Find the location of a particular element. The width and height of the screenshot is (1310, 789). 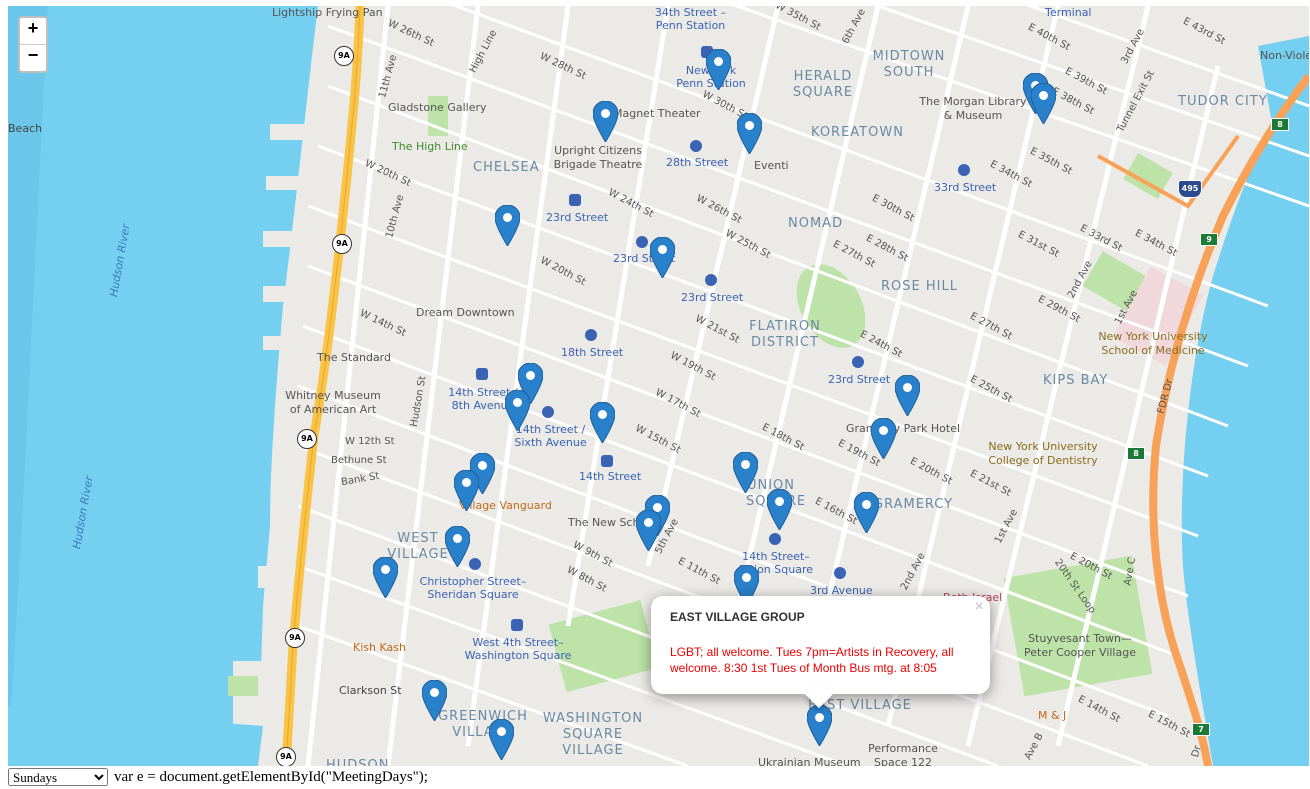

zoom-control: + − is located at coordinates (33, 44).